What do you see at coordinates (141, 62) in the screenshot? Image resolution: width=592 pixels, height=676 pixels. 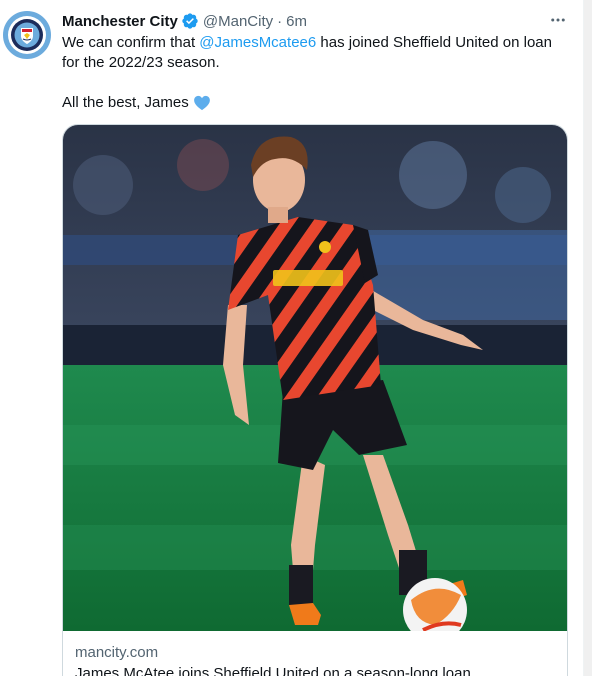 I see `tweet-text-line2: for the 2022/23 season.` at bounding box center [141, 62].